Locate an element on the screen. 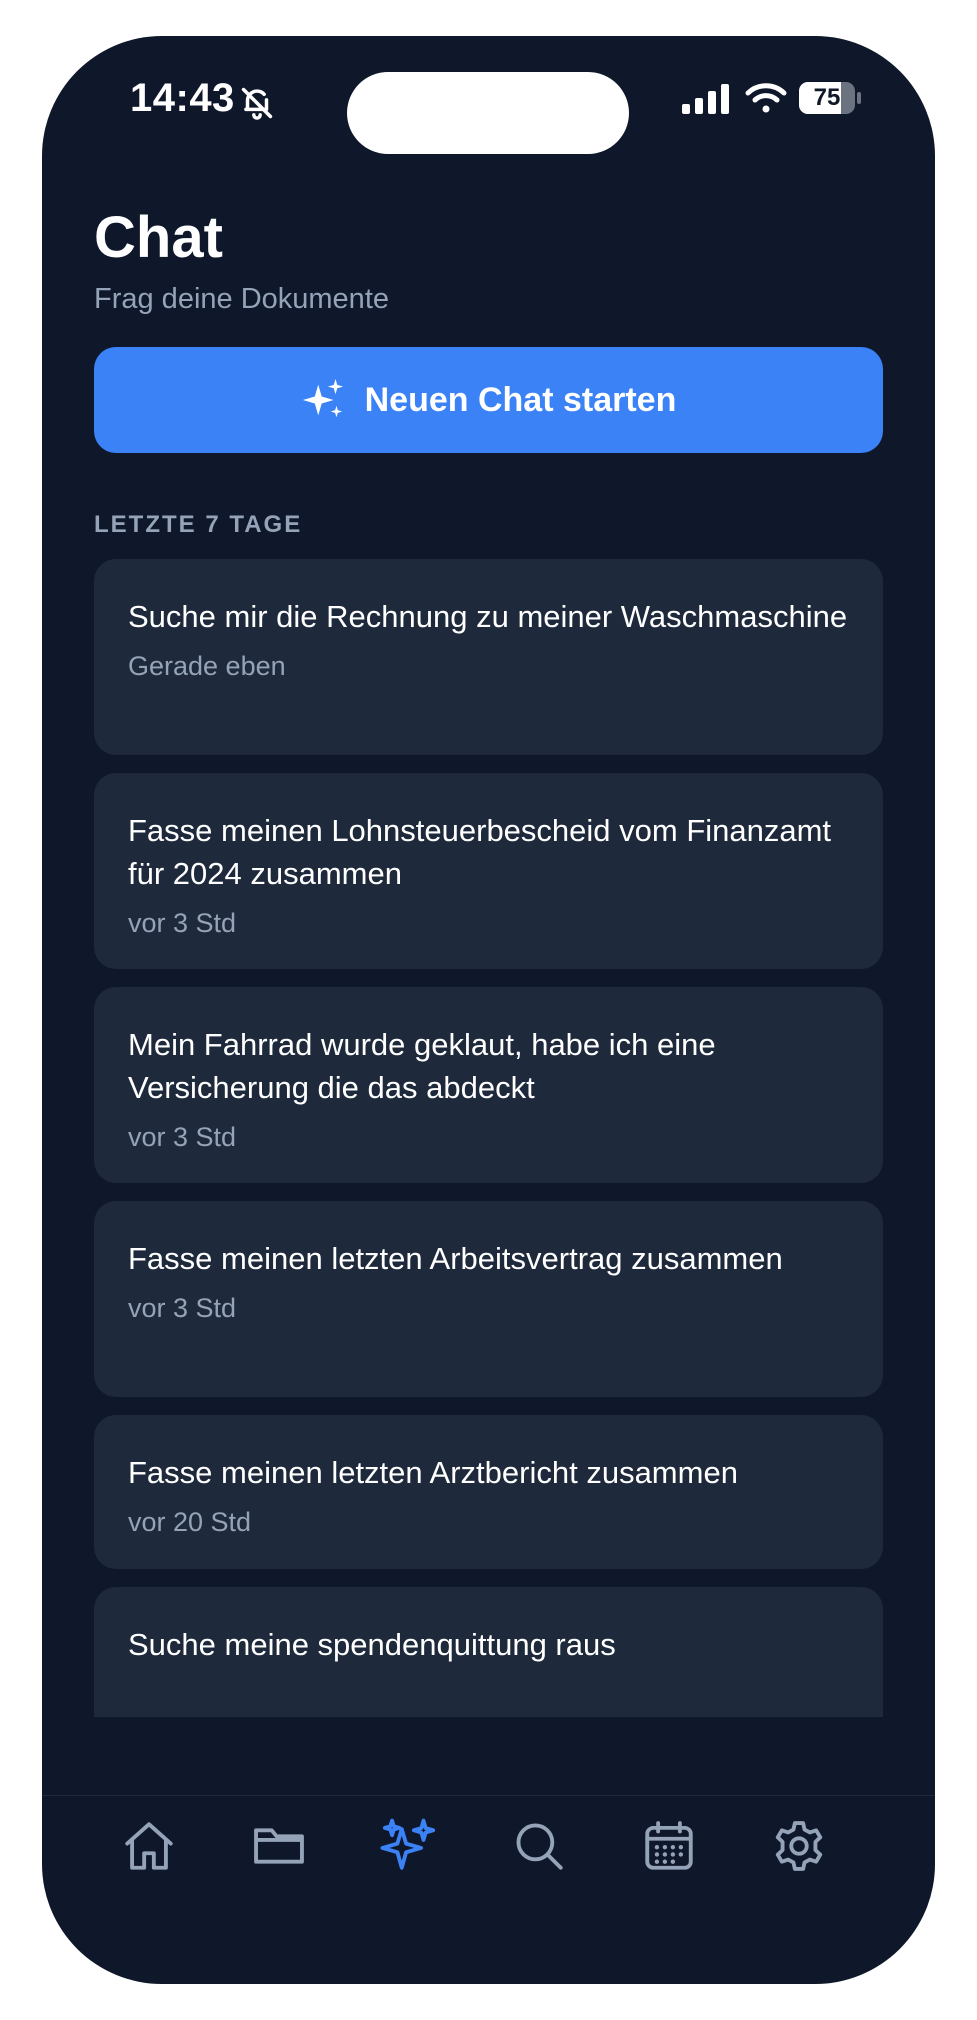  new-chat-label: Neuen Chat starten is located at coordinates (520, 399).